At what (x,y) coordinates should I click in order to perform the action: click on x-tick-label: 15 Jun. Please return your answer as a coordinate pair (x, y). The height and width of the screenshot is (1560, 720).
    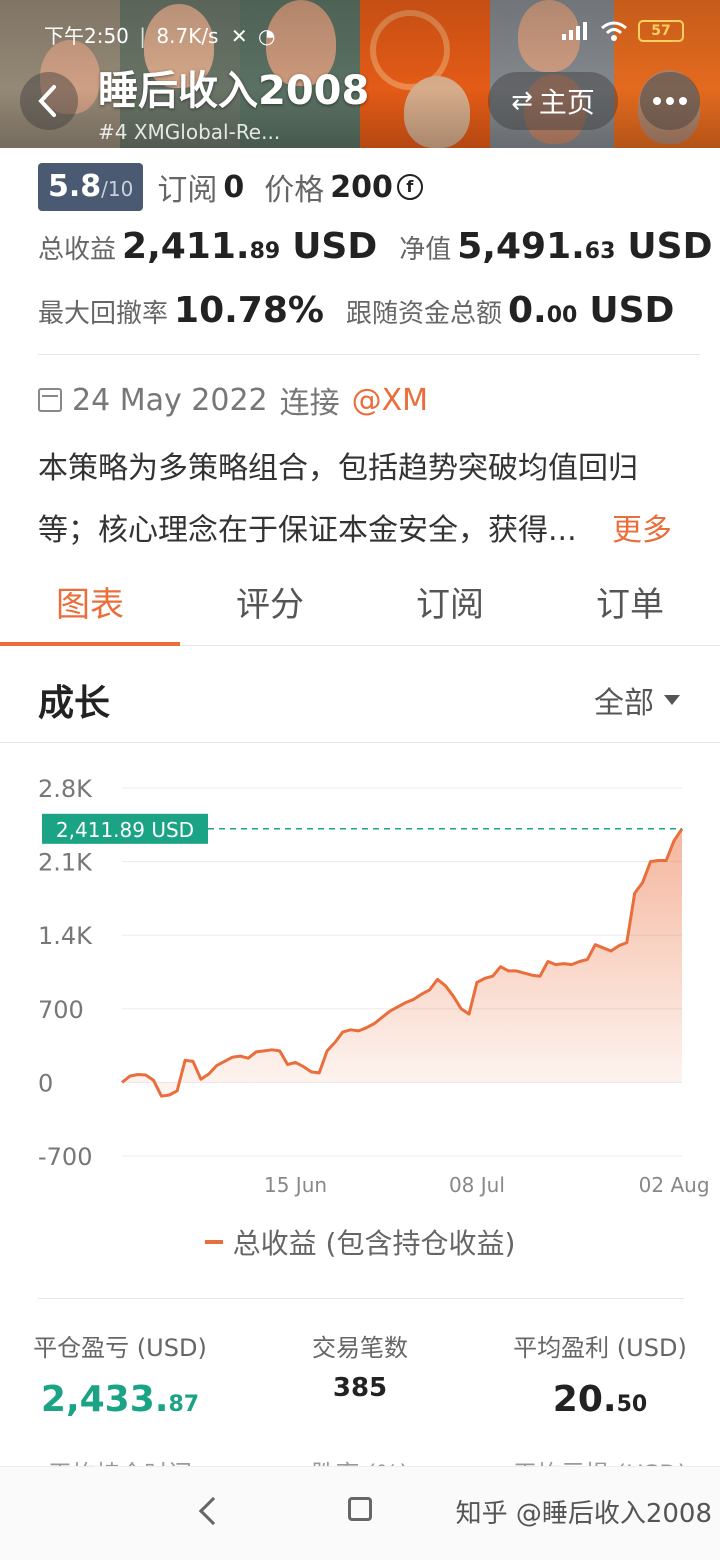
    Looking at the image, I should click on (295, 1185).